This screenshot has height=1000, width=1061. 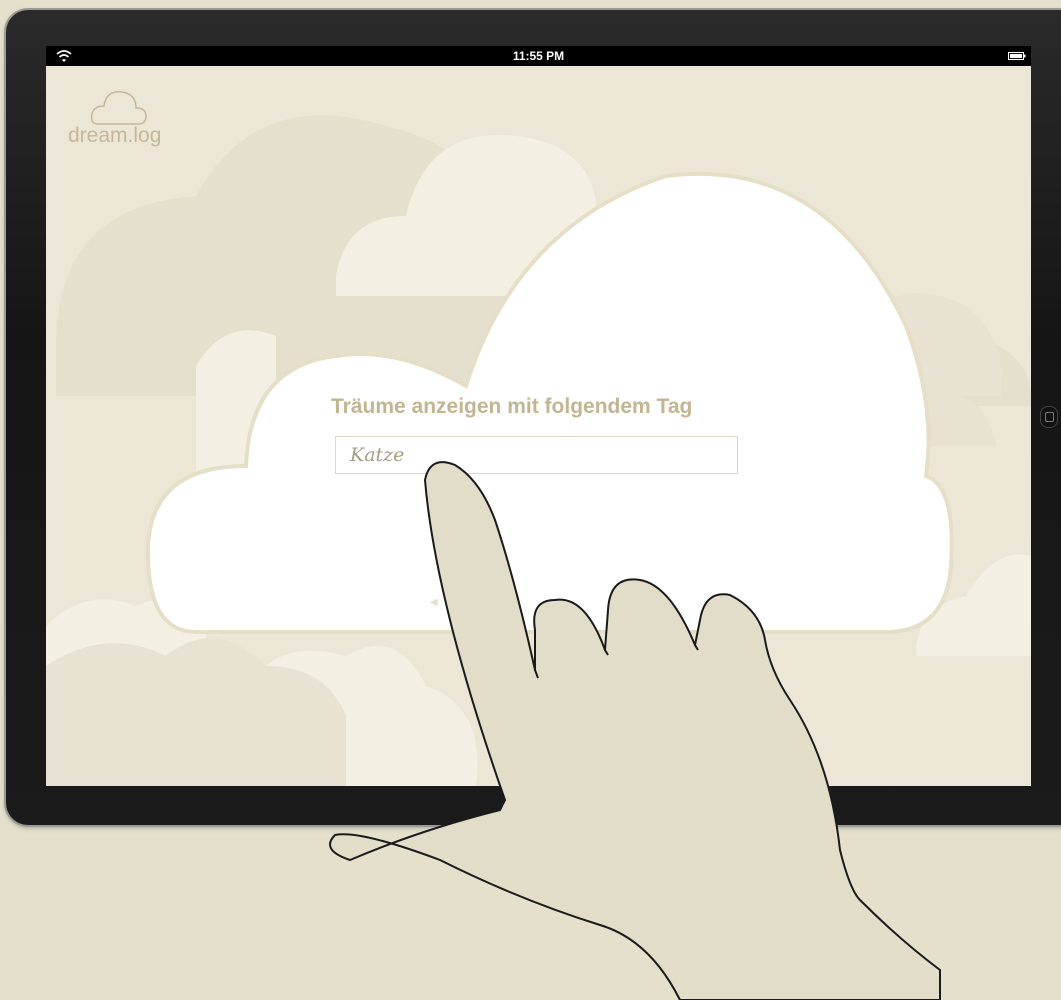 What do you see at coordinates (512, 406) in the screenshot?
I see `dialog-title: Träume anzeigen mit folgendem Tag` at bounding box center [512, 406].